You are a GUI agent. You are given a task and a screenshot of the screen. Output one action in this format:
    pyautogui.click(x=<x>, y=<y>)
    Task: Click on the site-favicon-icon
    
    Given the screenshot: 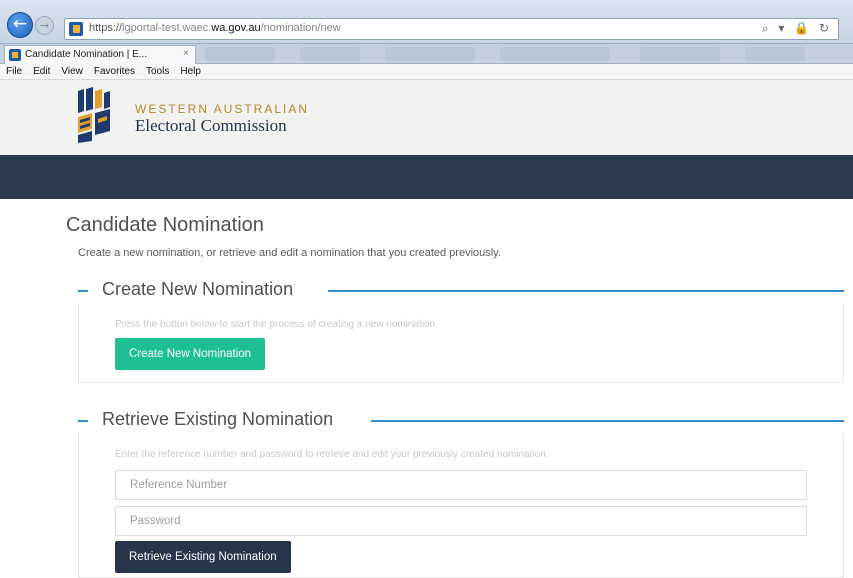 What is the action you would take?
    pyautogui.click(x=76, y=29)
    